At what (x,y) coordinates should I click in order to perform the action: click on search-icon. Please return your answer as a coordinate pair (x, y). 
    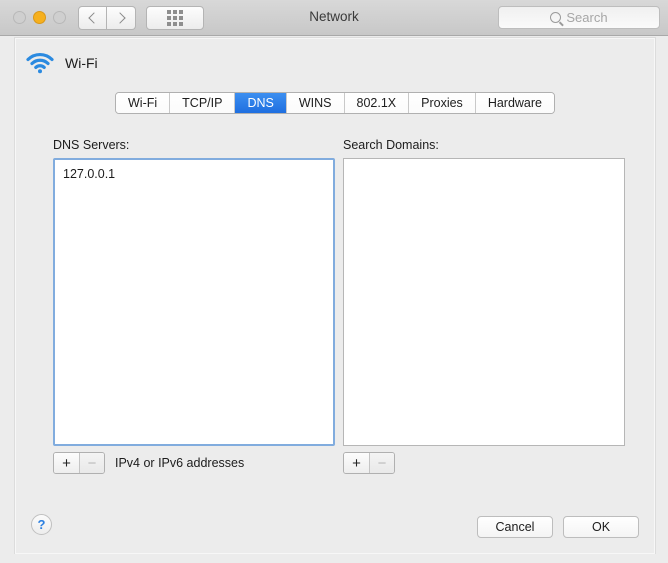
    Looking at the image, I should click on (556, 17).